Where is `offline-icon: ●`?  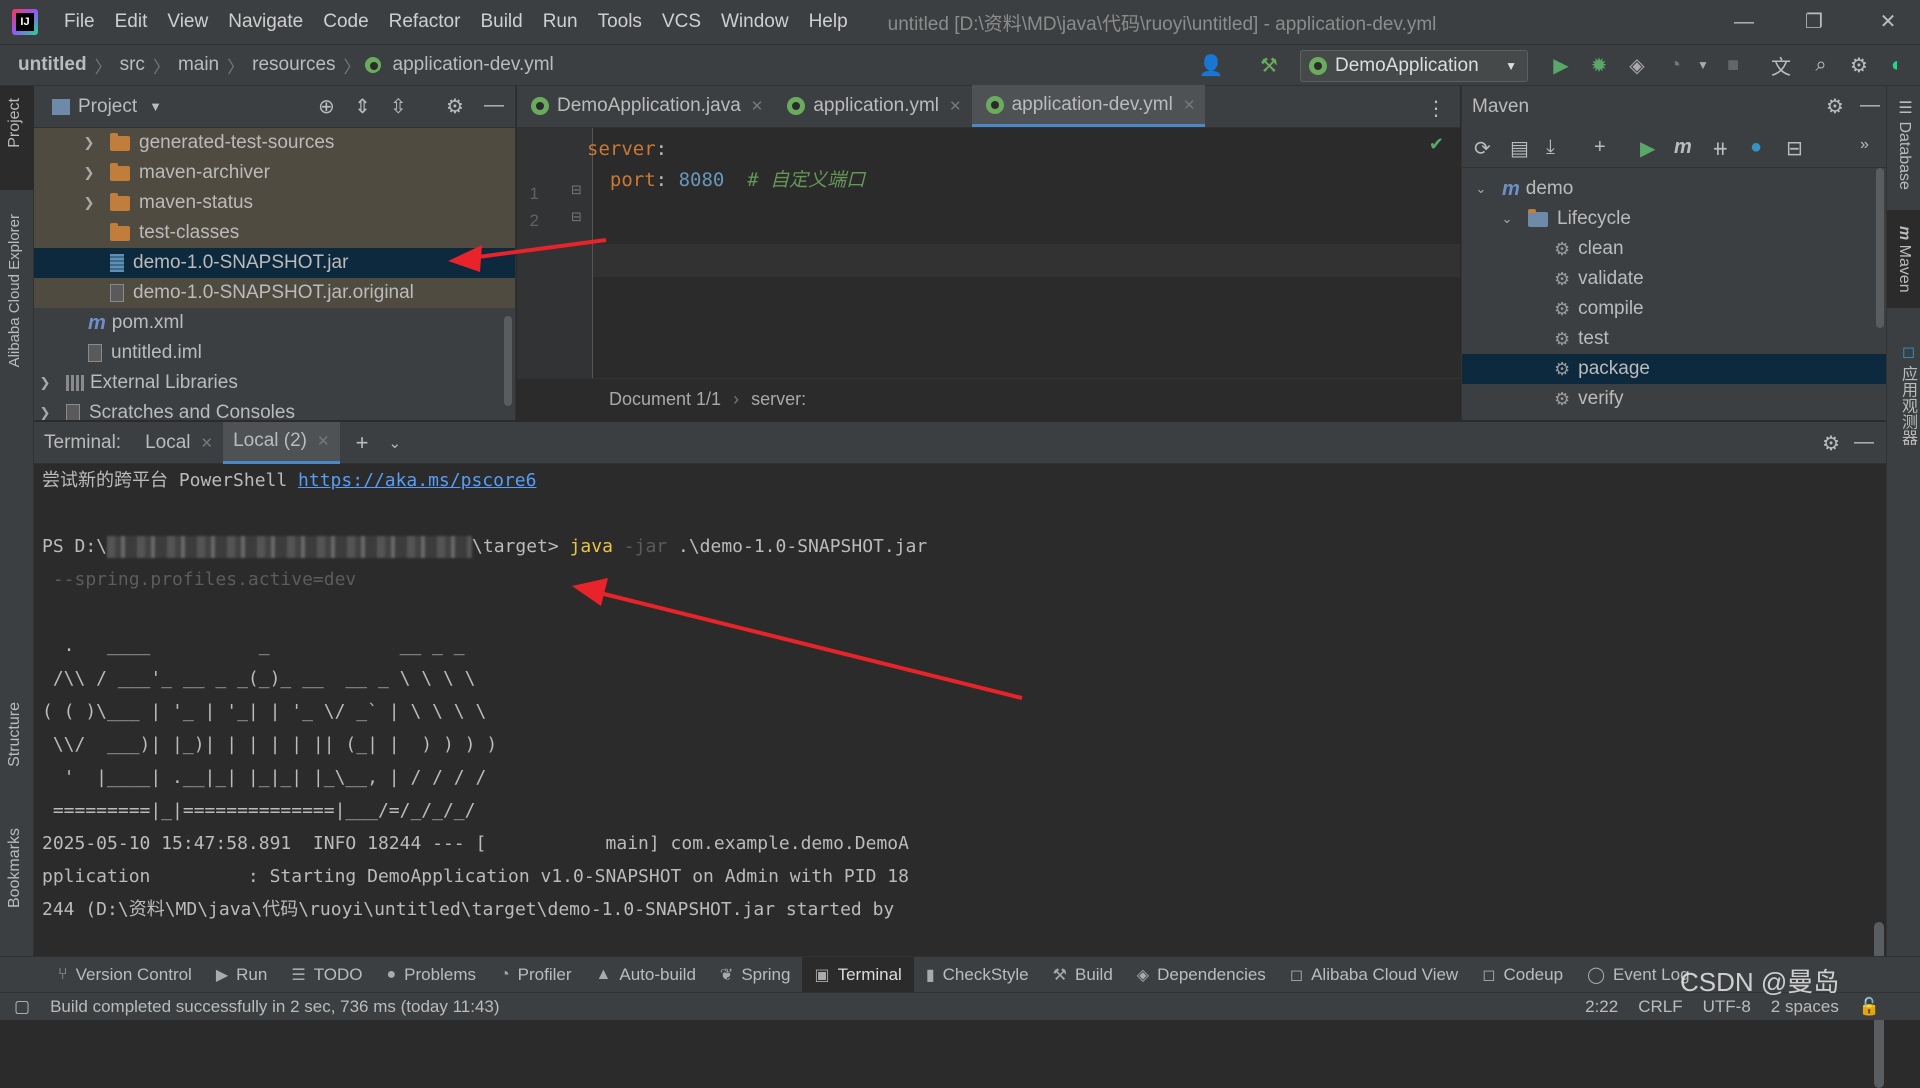
offline-icon: ● is located at coordinates (1756, 147).